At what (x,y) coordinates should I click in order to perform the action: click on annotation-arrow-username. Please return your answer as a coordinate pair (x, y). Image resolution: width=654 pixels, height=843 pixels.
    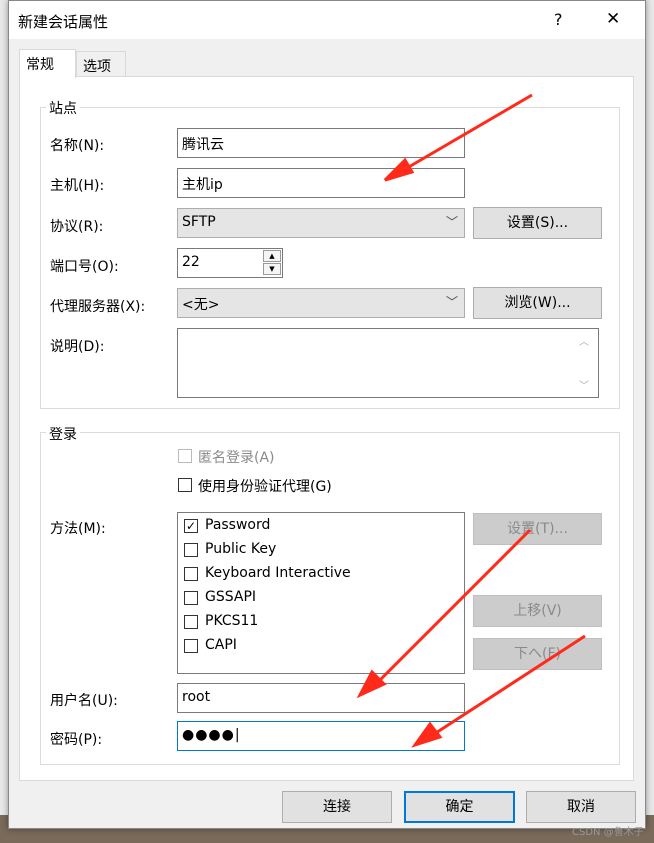
    Looking at the image, I should click on (450, 610).